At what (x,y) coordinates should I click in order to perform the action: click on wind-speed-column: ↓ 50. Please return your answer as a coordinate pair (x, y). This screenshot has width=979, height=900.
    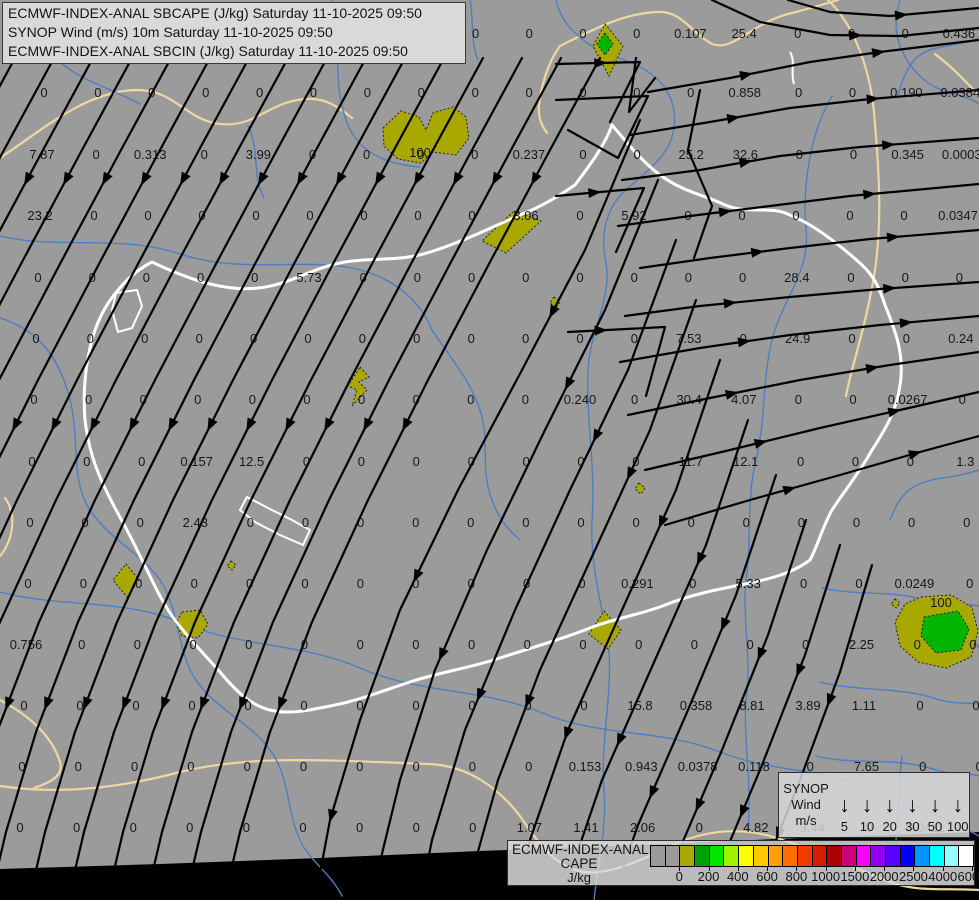
    Looking at the image, I should click on (935, 805).